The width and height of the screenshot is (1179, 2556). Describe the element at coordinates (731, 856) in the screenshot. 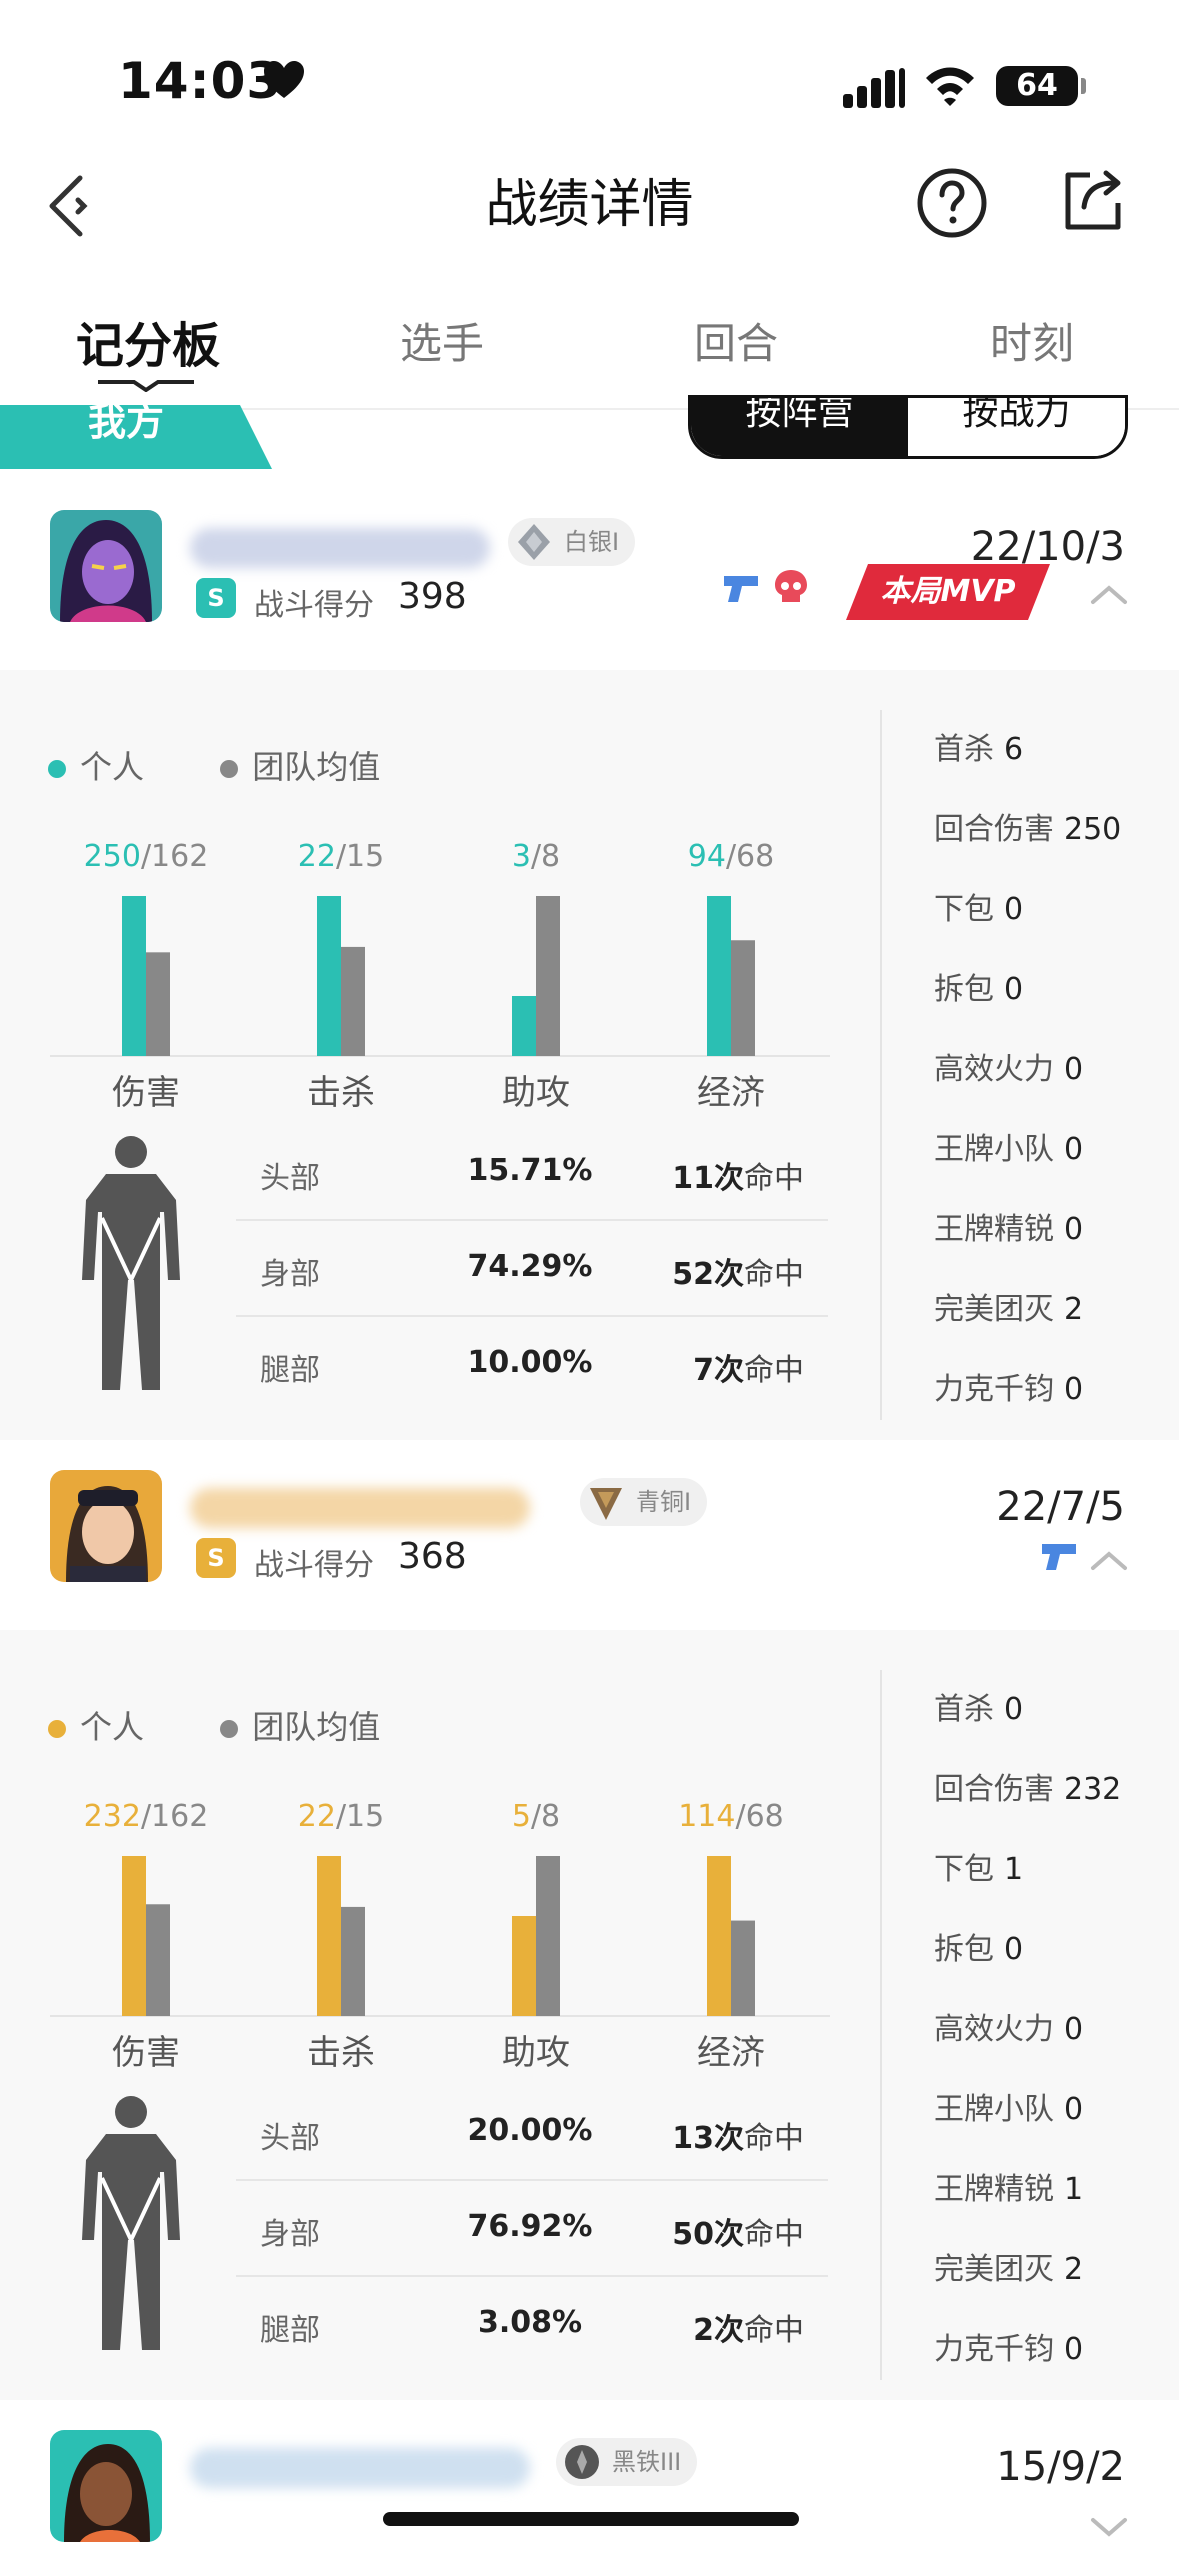

I see `bar-value-label: 94/68` at that location.